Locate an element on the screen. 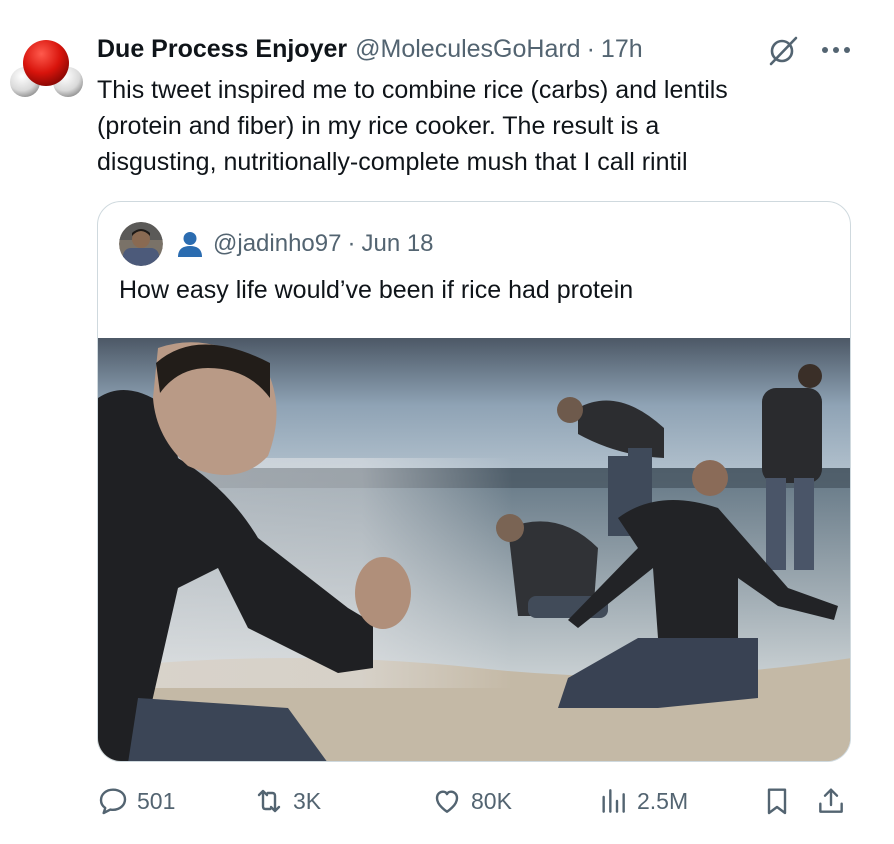 The width and height of the screenshot is (894, 844). views-button: 2.5M is located at coordinates (642, 801).